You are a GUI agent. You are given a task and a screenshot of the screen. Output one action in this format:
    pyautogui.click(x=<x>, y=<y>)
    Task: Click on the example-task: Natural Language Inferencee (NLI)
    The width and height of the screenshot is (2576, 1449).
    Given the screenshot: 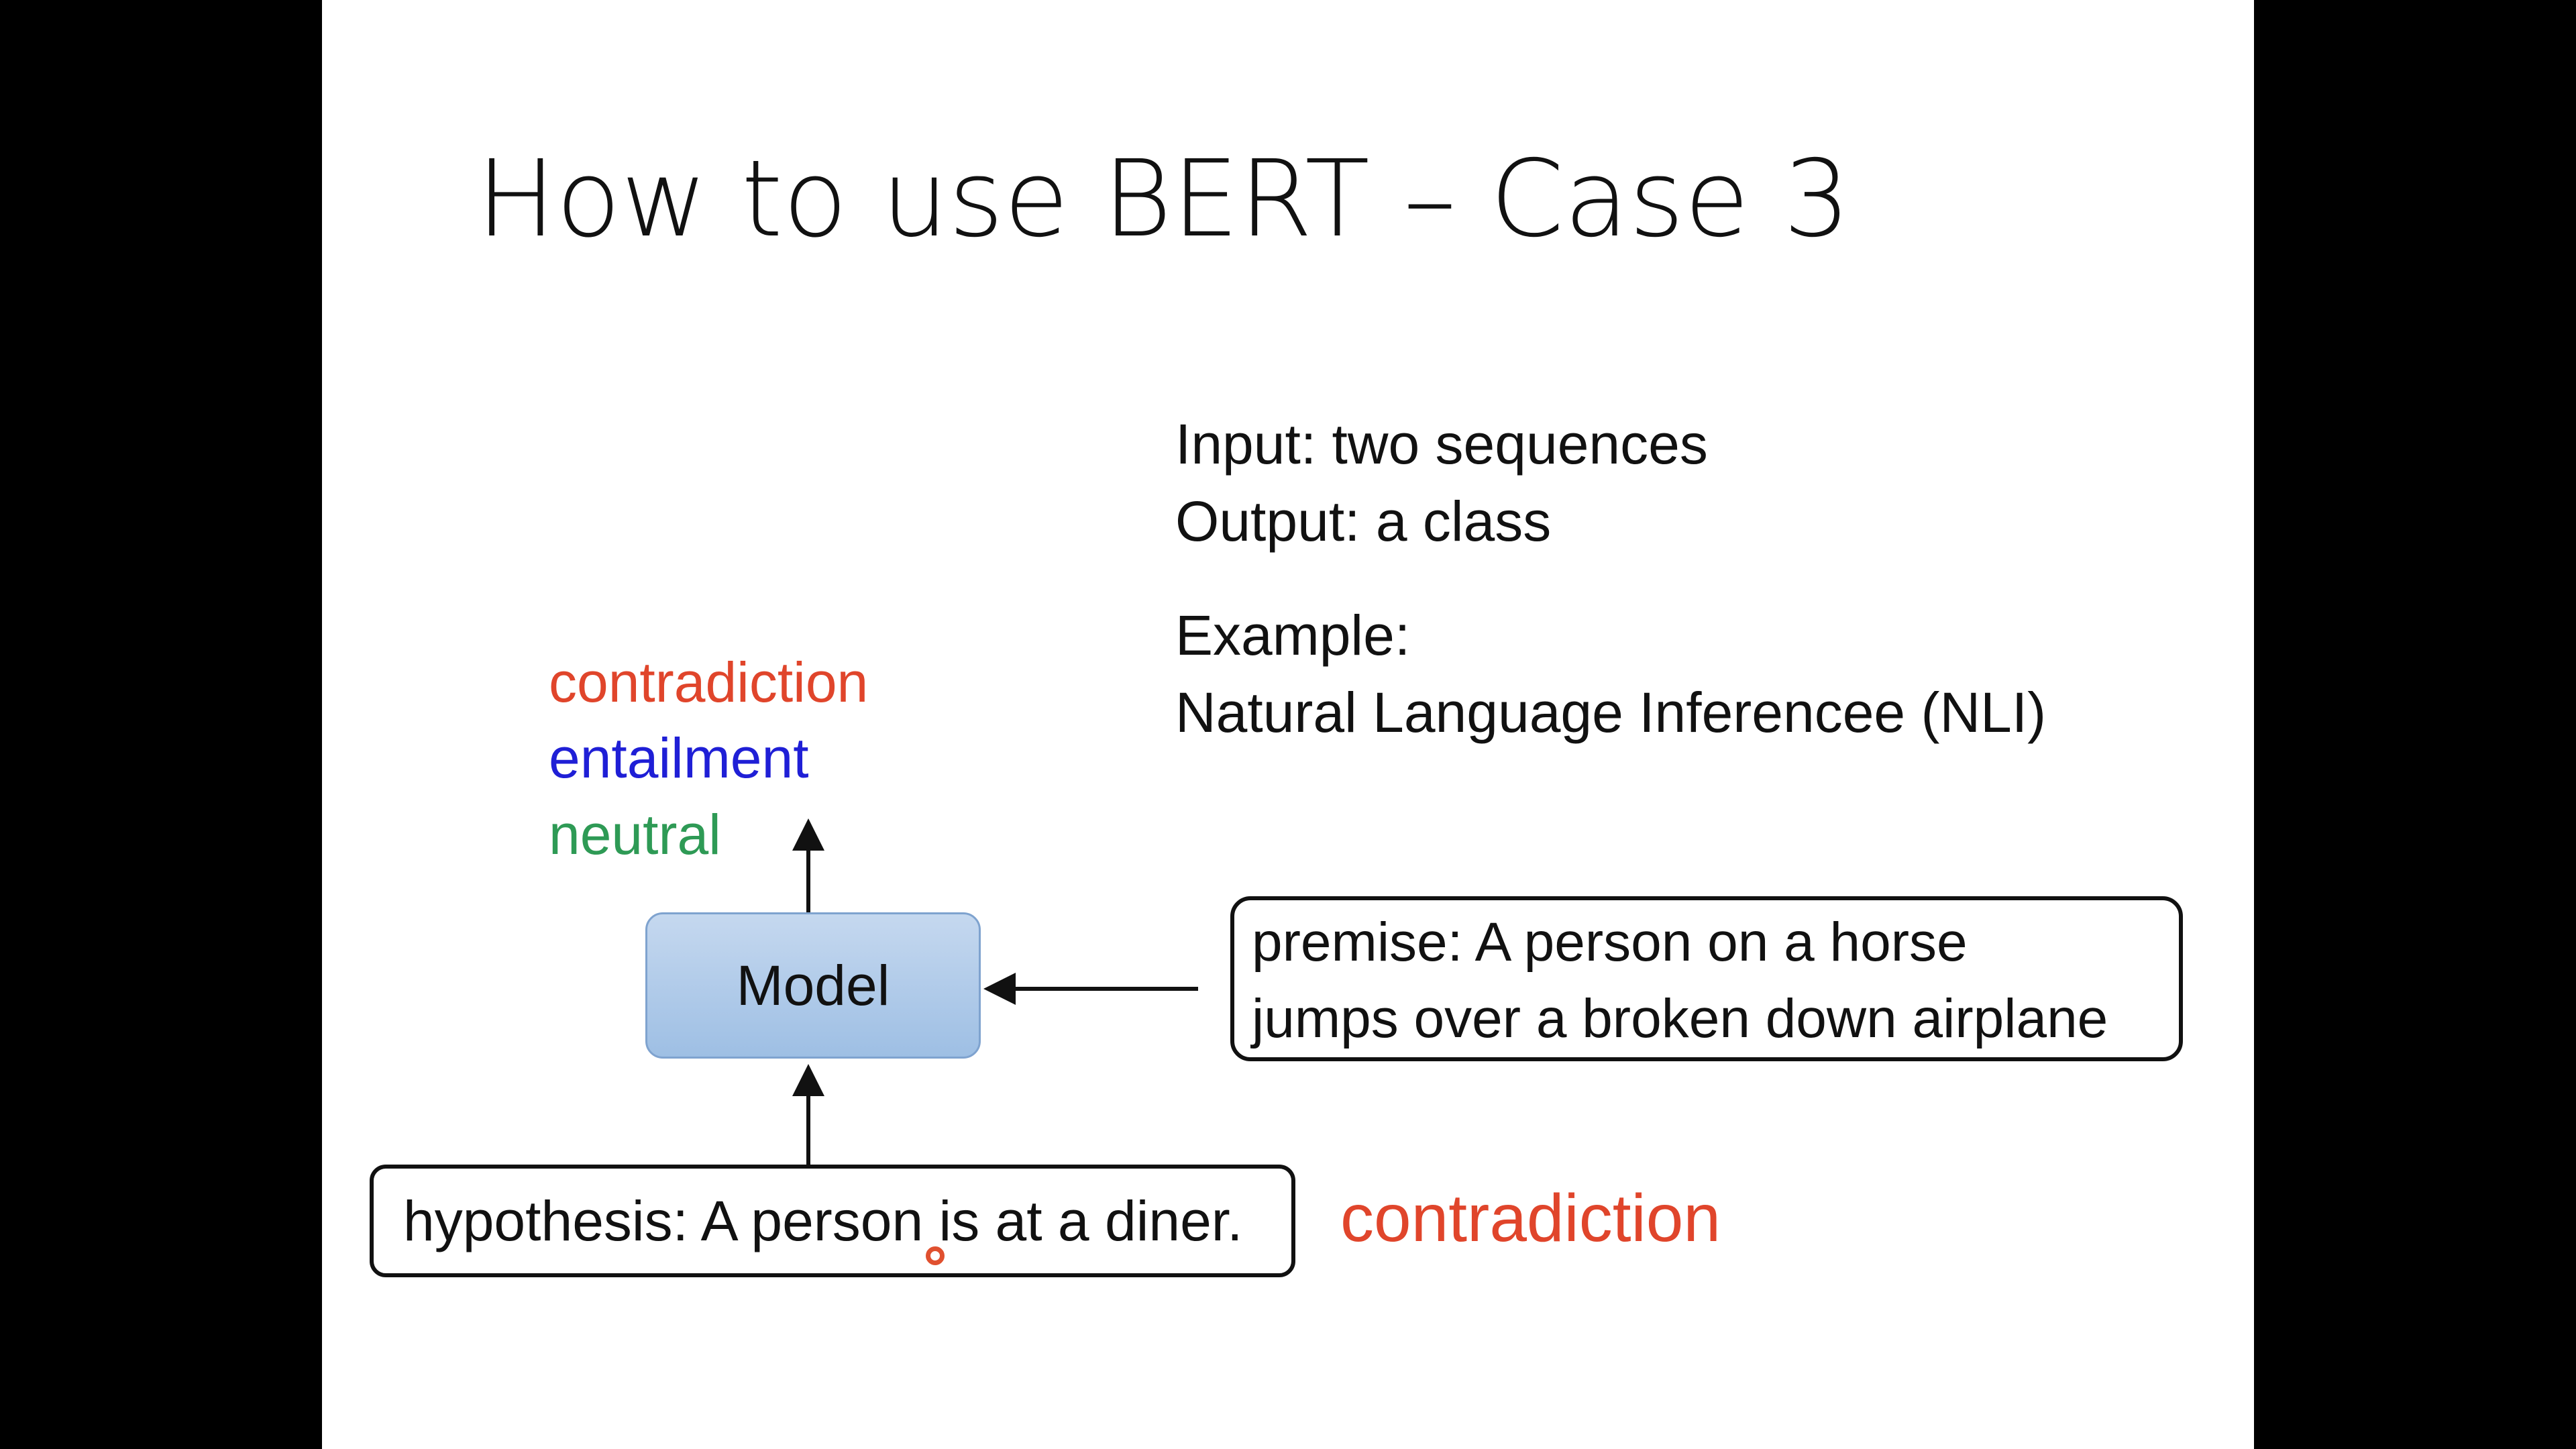 What is the action you would take?
    pyautogui.click(x=1611, y=712)
    